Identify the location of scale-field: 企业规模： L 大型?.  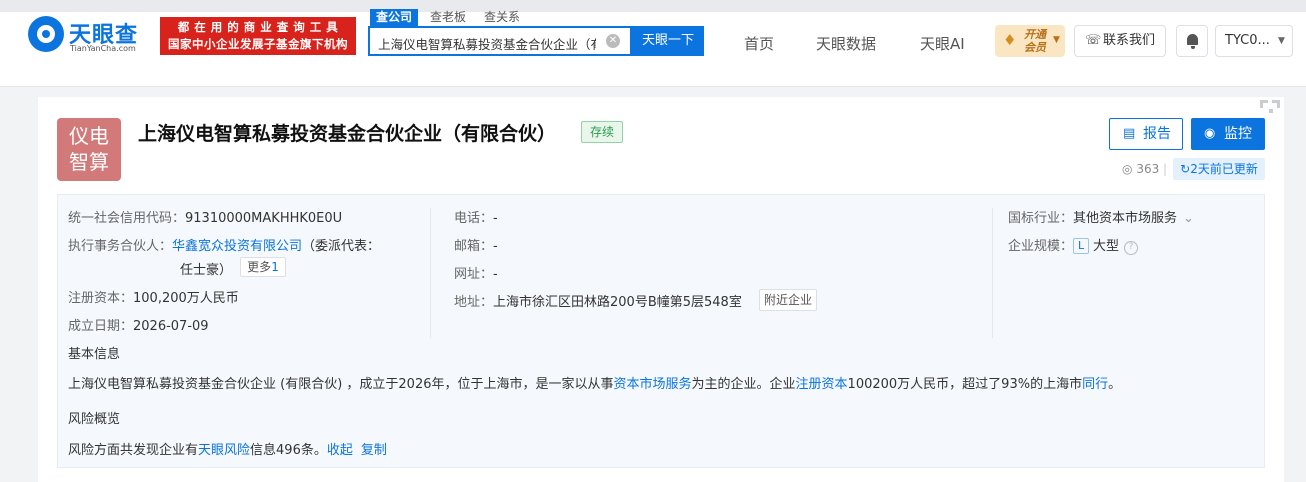
(1073, 245).